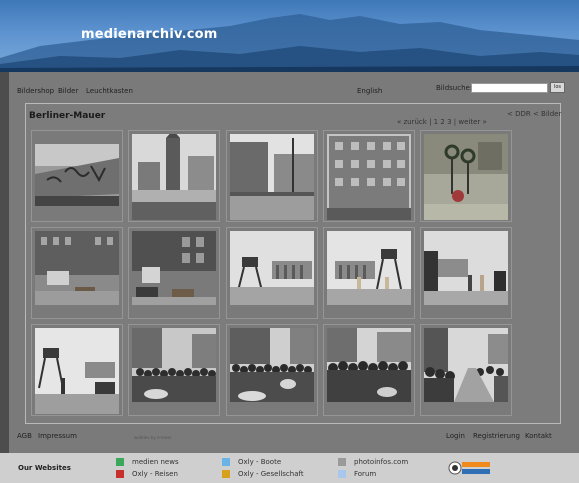  What do you see at coordinates (68, 91) in the screenshot?
I see `nav-bilder: Bilder` at bounding box center [68, 91].